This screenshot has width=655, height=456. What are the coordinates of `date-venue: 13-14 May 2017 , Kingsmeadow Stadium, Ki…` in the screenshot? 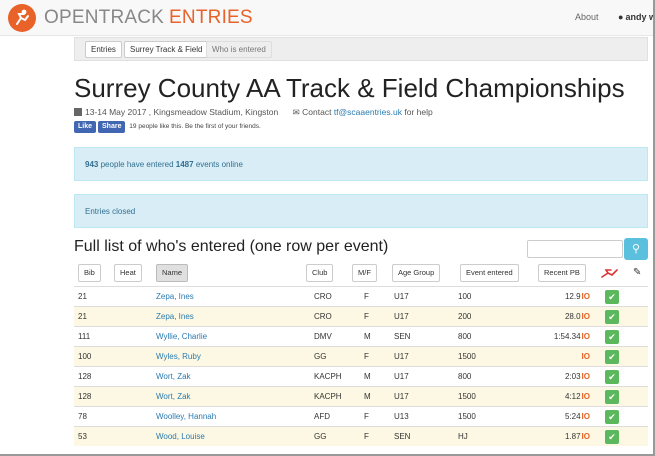 It's located at (182, 112).